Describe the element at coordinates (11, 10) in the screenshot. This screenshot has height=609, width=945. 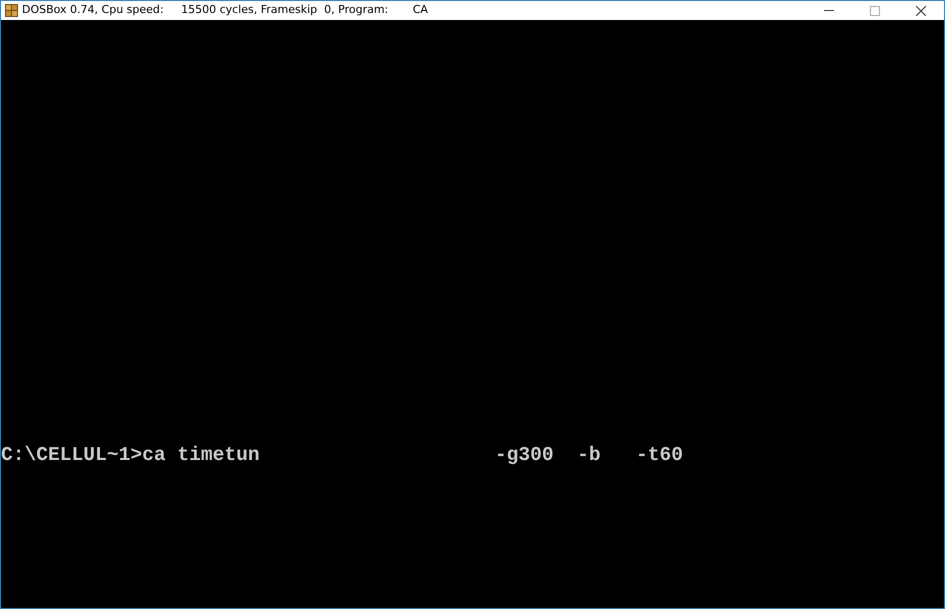
I see `app-icon` at that location.